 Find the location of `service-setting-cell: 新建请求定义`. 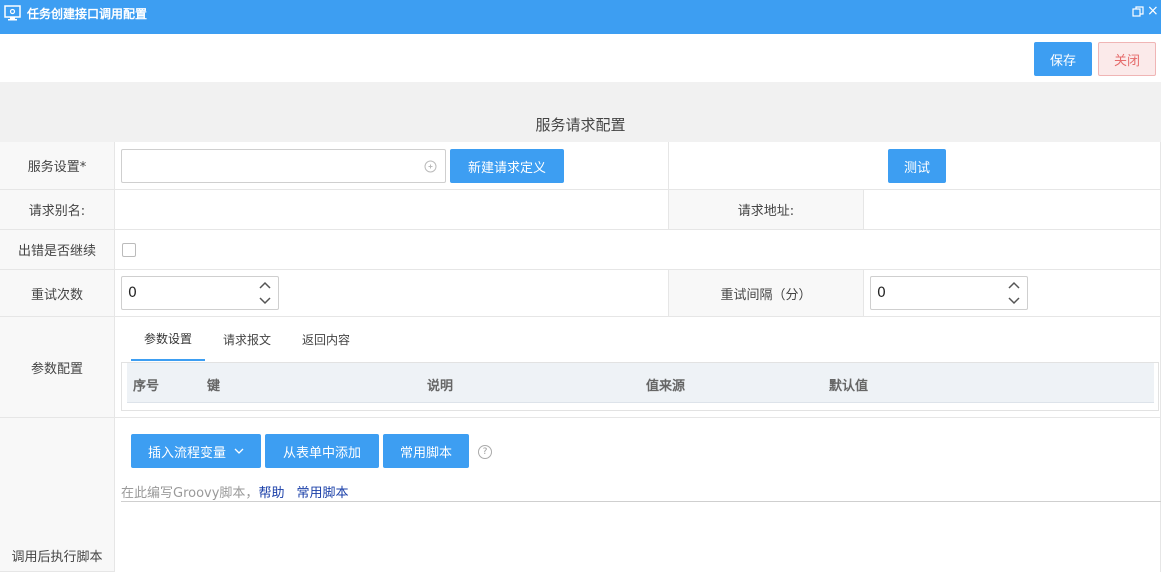

service-setting-cell: 新建请求定义 is located at coordinates (392, 166).